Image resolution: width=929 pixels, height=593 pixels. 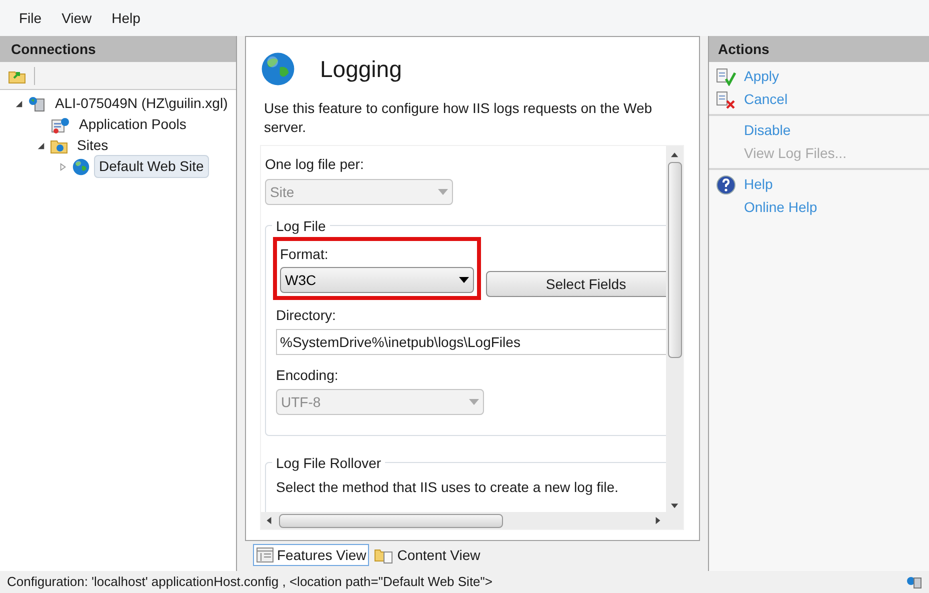 I want to click on menu-item: View, so click(x=77, y=18).